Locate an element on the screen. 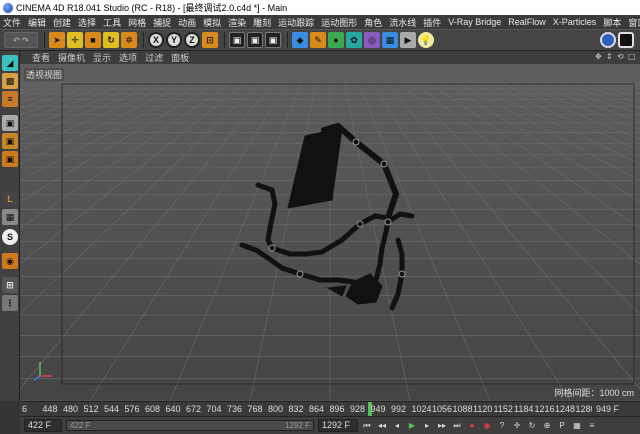 Image resolution: width=640 pixels, height=434 pixels. viewport-menu-options: 选项 is located at coordinates (128, 57).